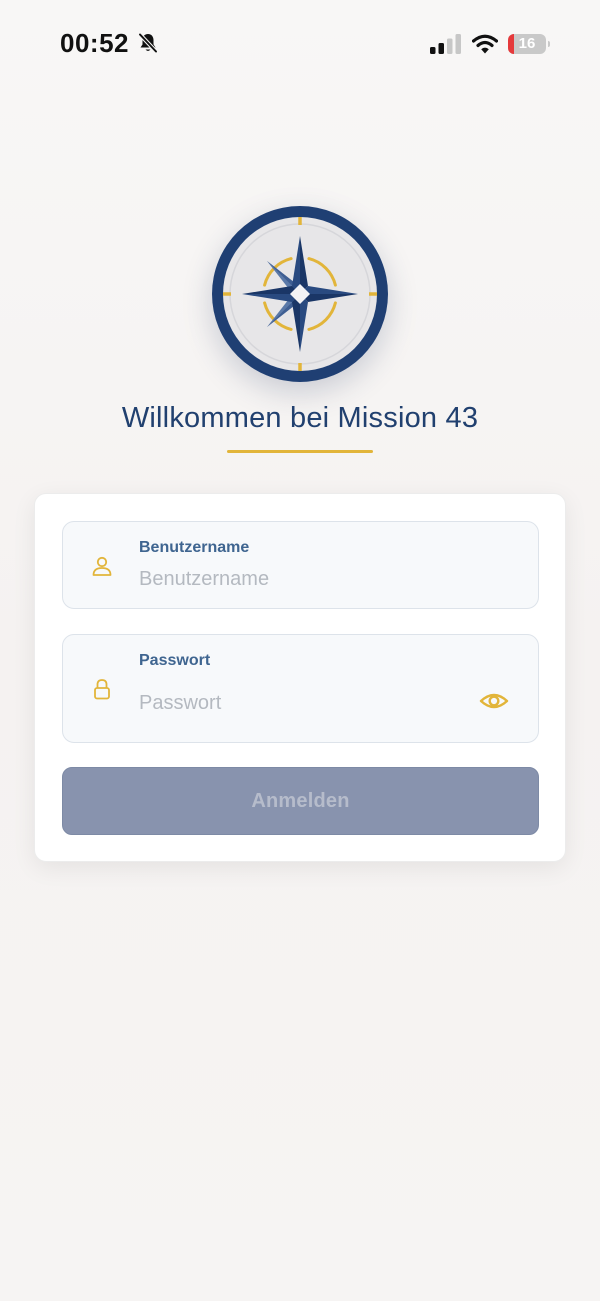 Image resolution: width=600 pixels, height=1301 pixels. Describe the element at coordinates (300, 418) in the screenshot. I see `page-title: Willkommen bei Mission 43` at that location.